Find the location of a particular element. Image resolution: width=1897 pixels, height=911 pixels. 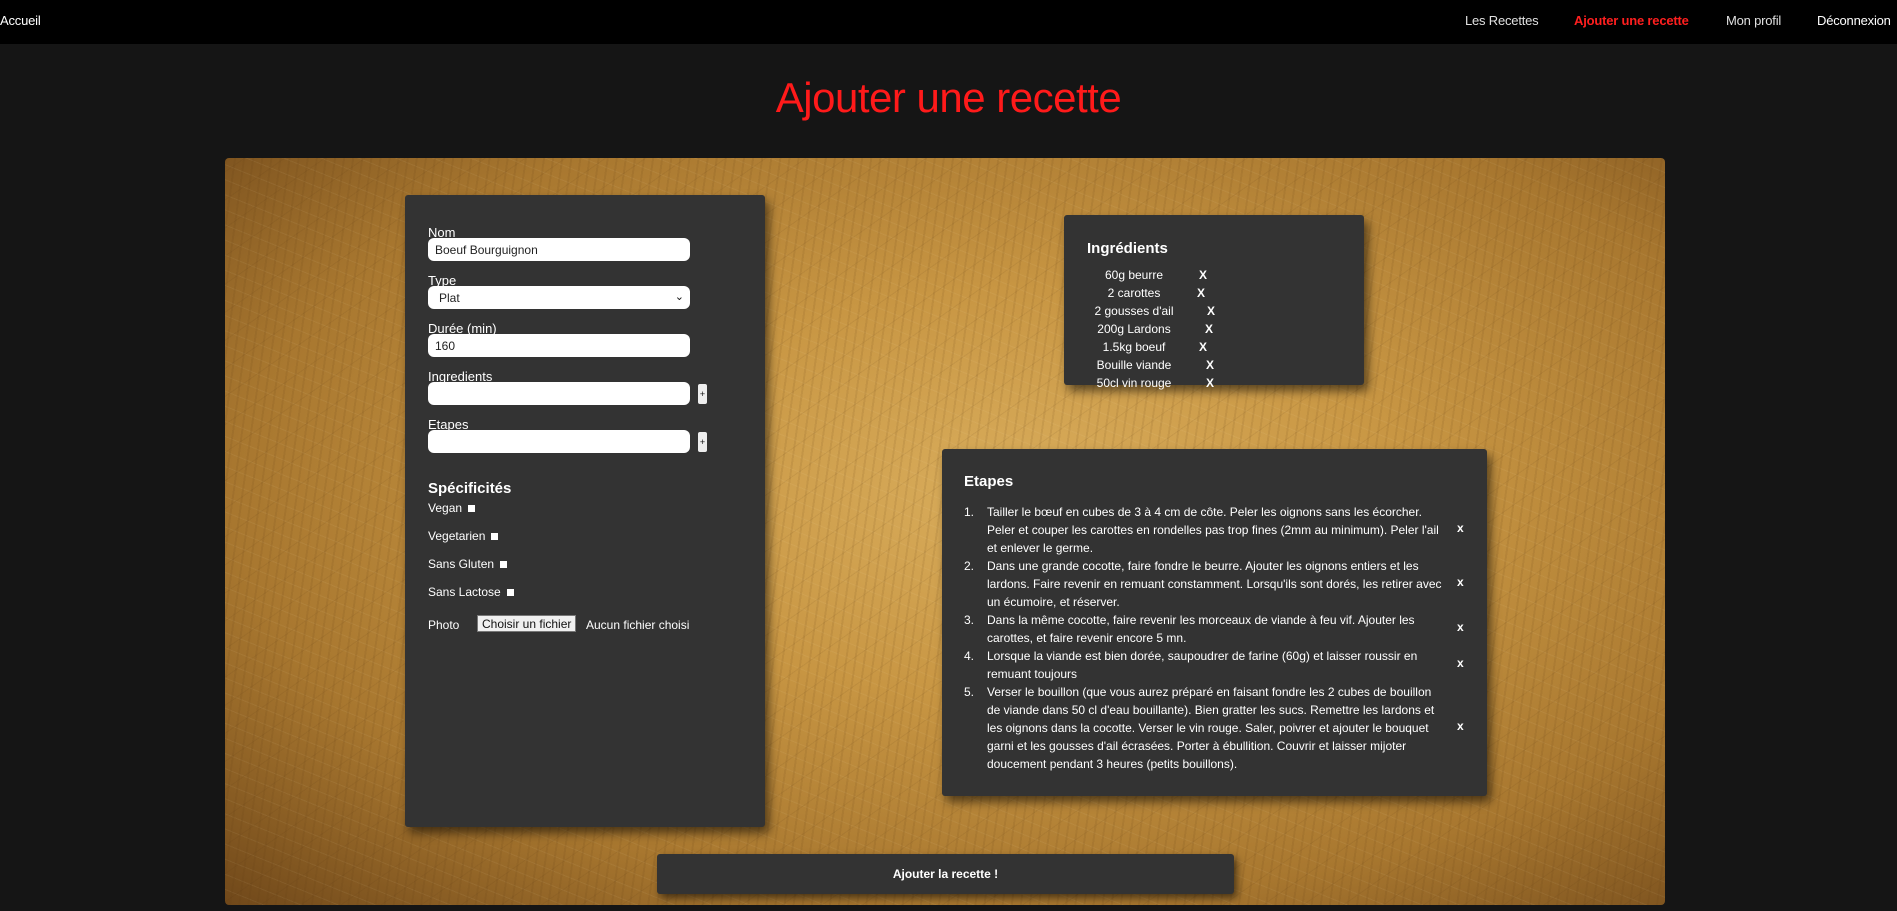

ingredient-item: 60g beurre X is located at coordinates (1144, 277).